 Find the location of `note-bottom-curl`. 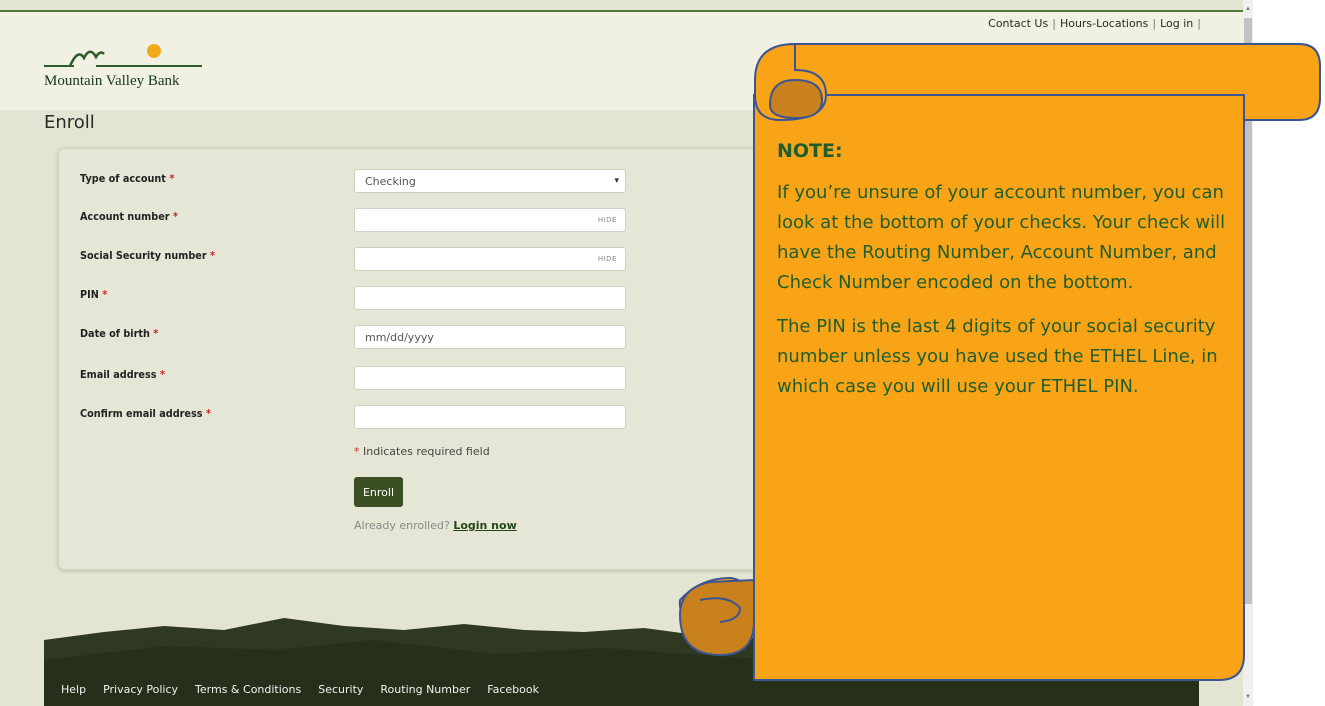

note-bottom-curl is located at coordinates (716, 617).